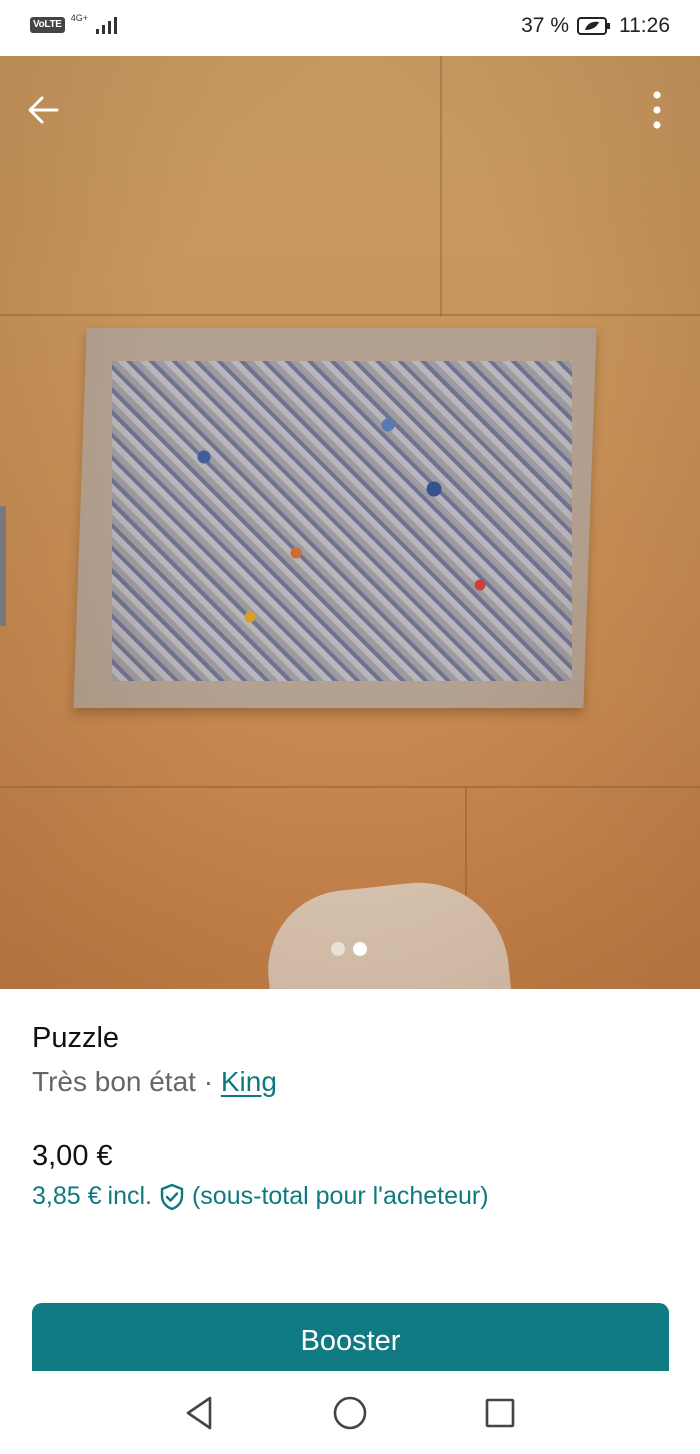 The width and height of the screenshot is (700, 1454). I want to click on network-indicators: VoLTE 4G+, so click(76, 24).